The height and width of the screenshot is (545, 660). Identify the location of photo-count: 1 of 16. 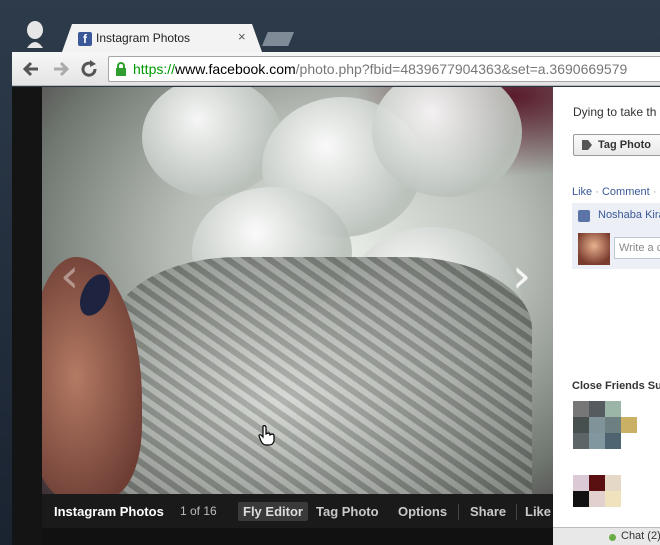
(198, 511).